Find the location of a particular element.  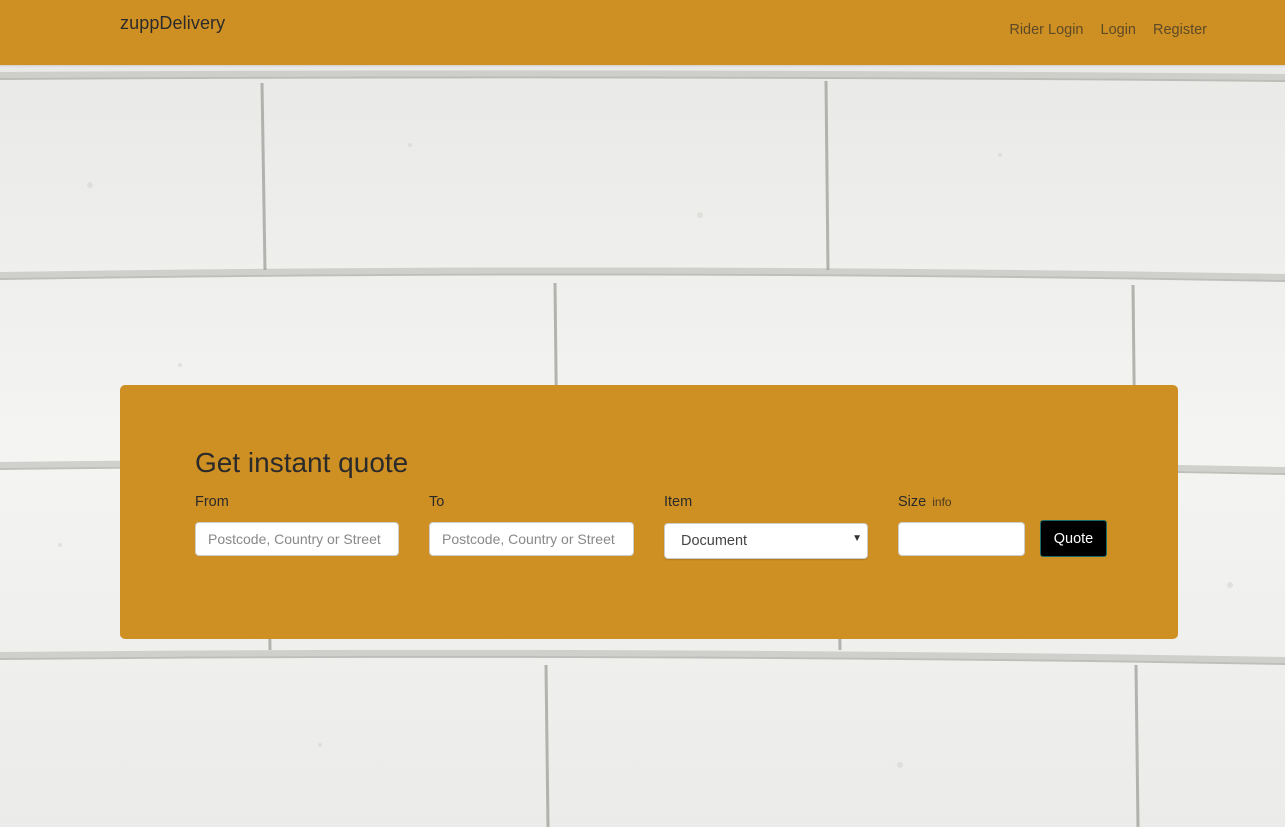

size-info-link: info is located at coordinates (941, 502).